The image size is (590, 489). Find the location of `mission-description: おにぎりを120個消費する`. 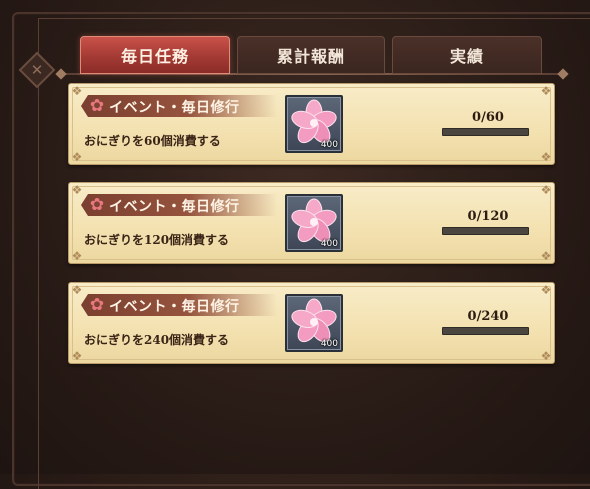

mission-description: おにぎりを120個消費する is located at coordinates (157, 240).